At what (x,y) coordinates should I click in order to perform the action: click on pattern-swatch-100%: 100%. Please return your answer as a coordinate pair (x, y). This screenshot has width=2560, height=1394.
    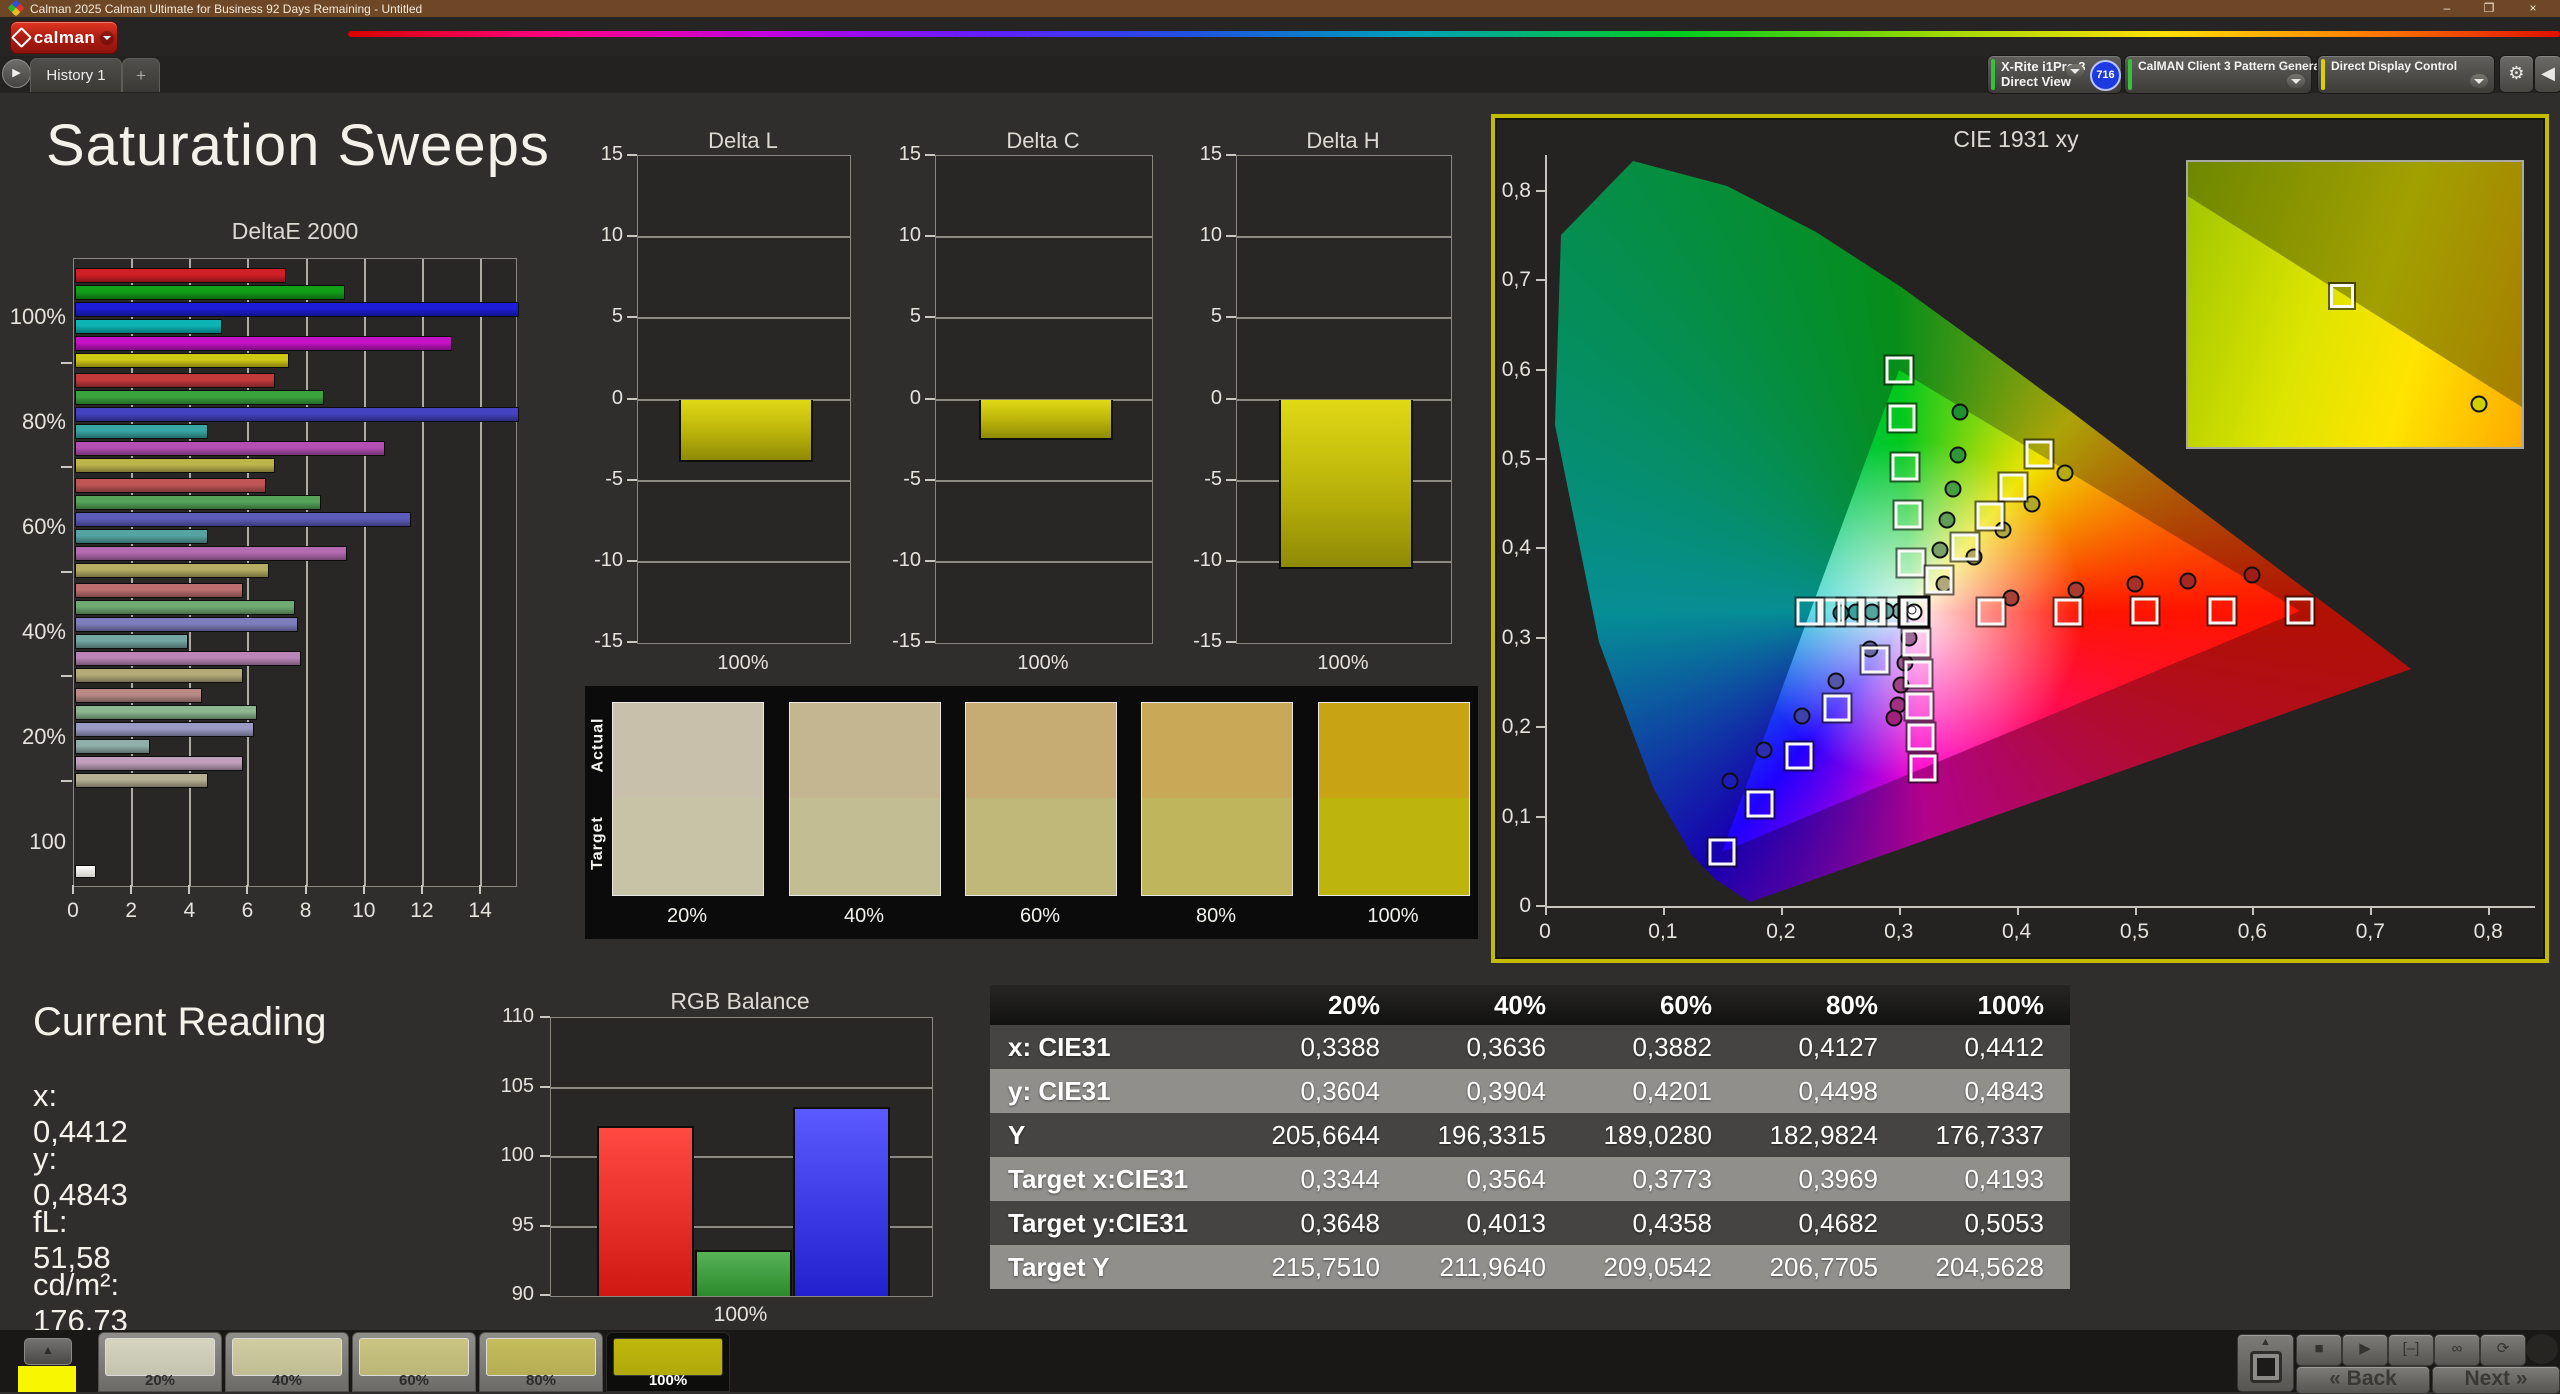
    Looking at the image, I should click on (668, 1362).